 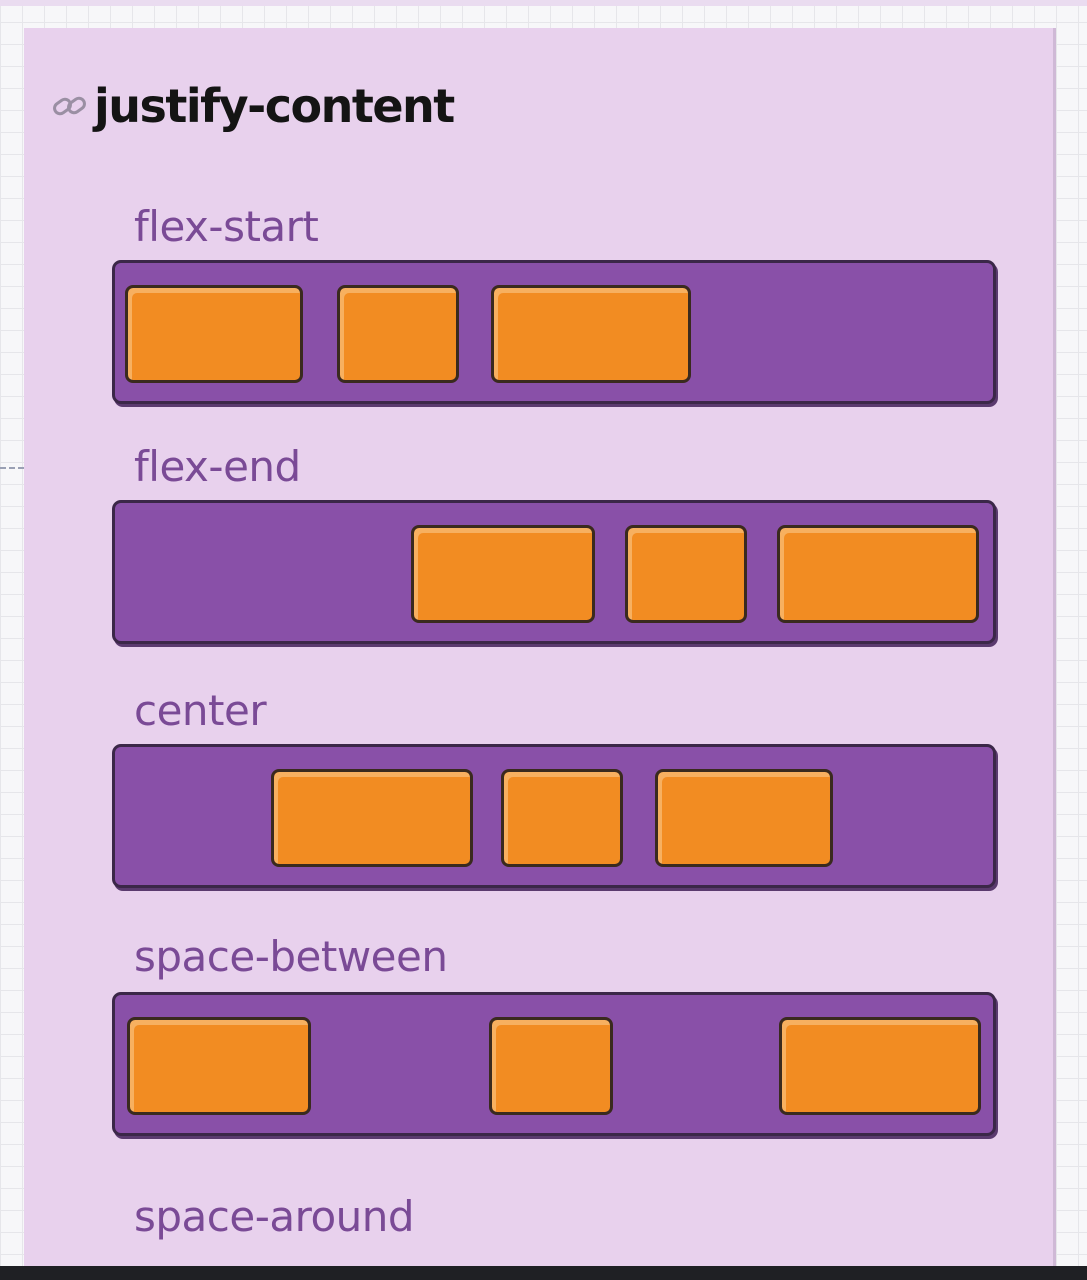 I want to click on container-flex-start, so click(x=554, y=332).